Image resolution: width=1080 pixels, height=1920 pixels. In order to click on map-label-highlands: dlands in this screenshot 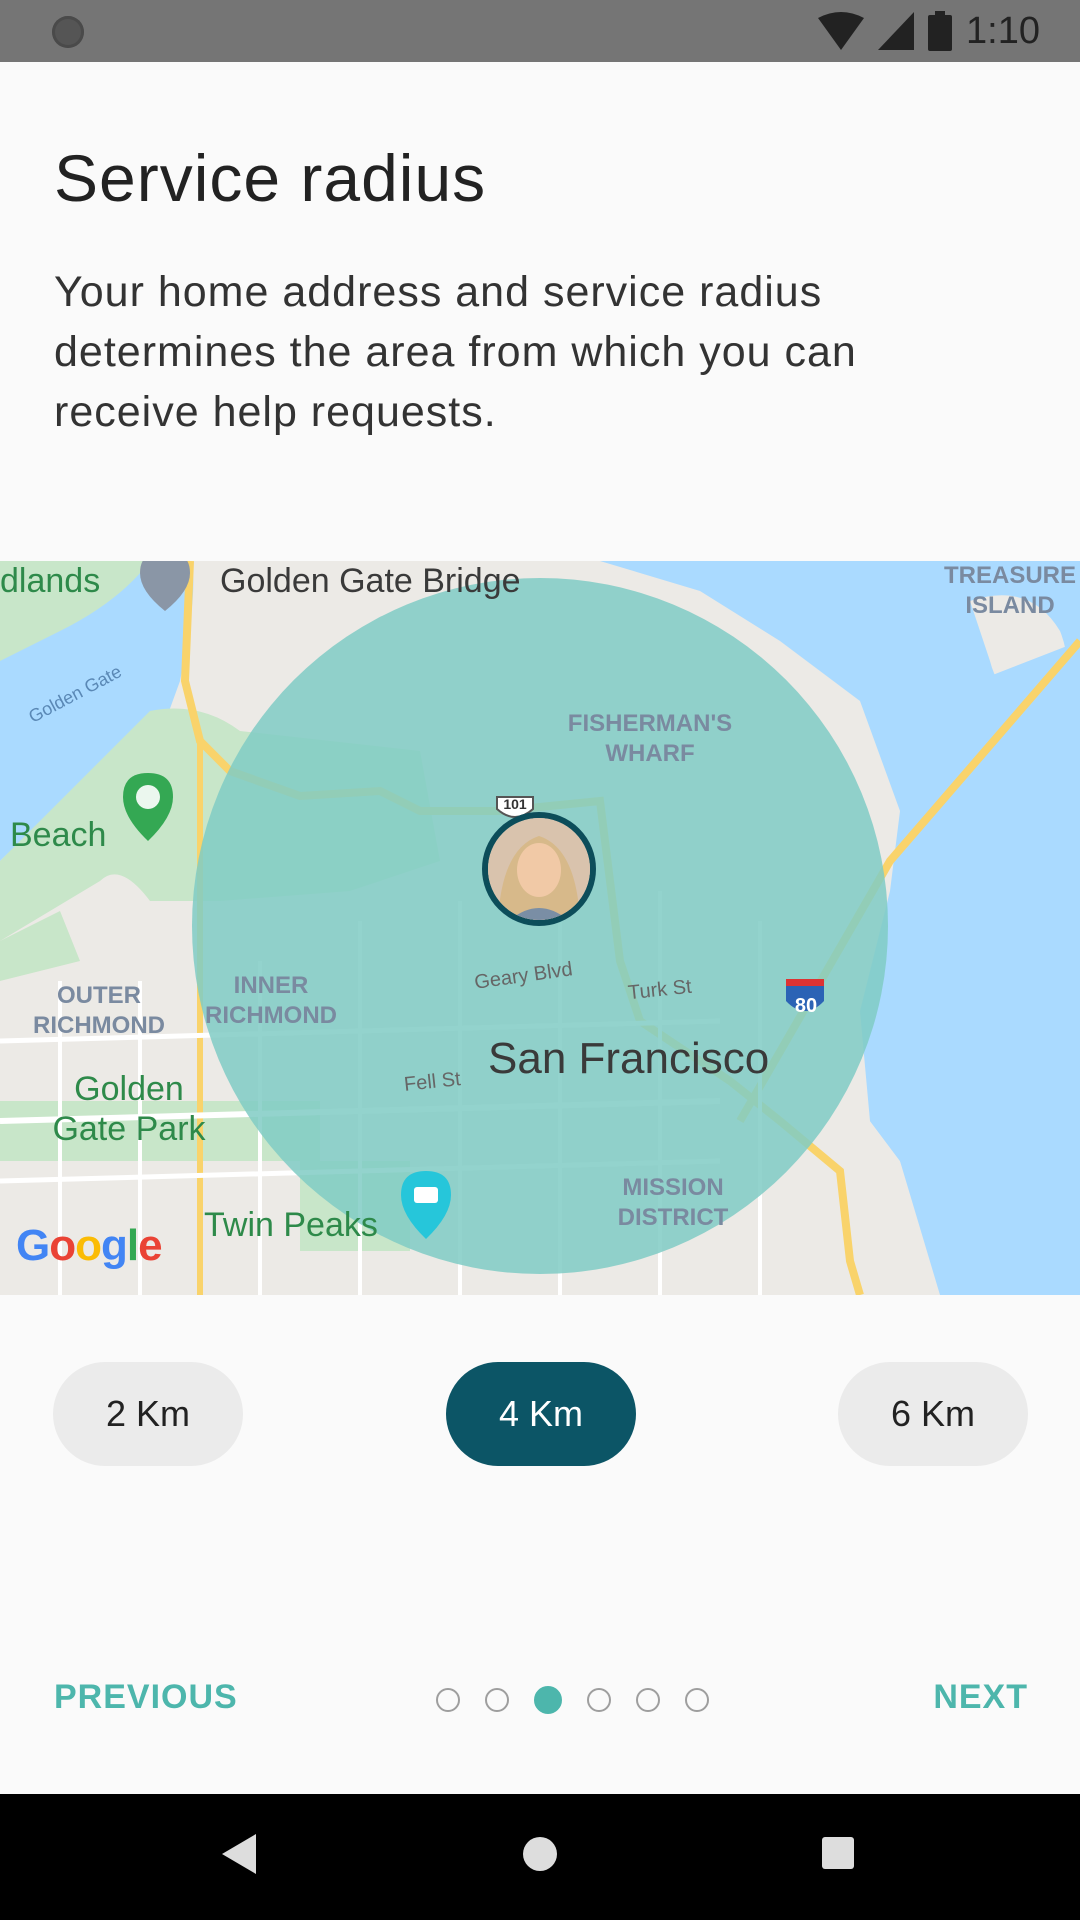, I will do `click(50, 581)`.